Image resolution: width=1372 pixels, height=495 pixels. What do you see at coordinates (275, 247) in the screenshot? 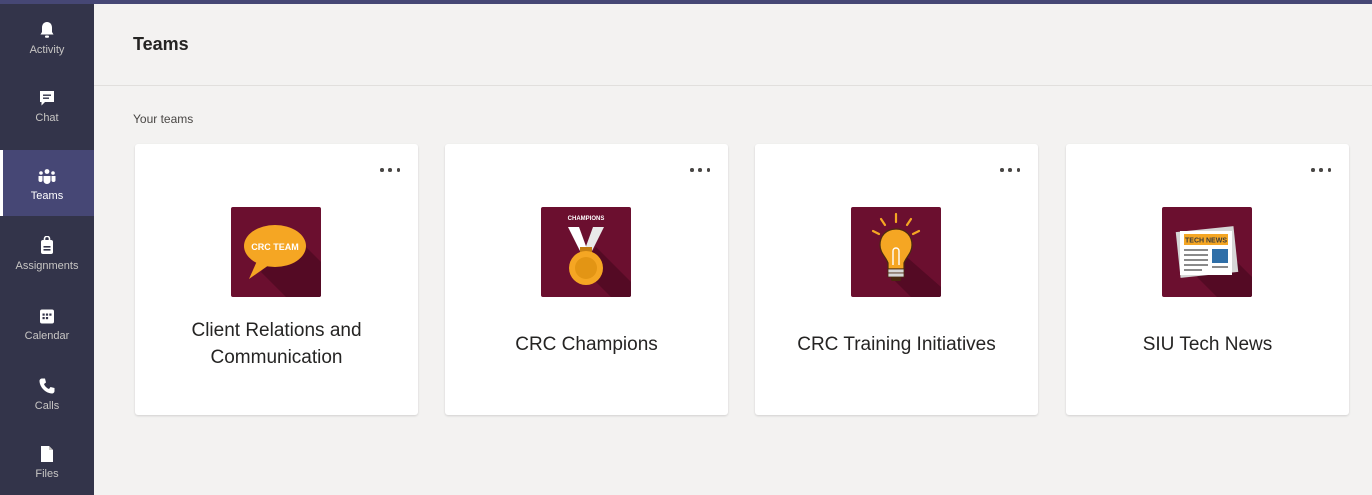
I see `avatar-text: CRC TEAM` at bounding box center [275, 247].